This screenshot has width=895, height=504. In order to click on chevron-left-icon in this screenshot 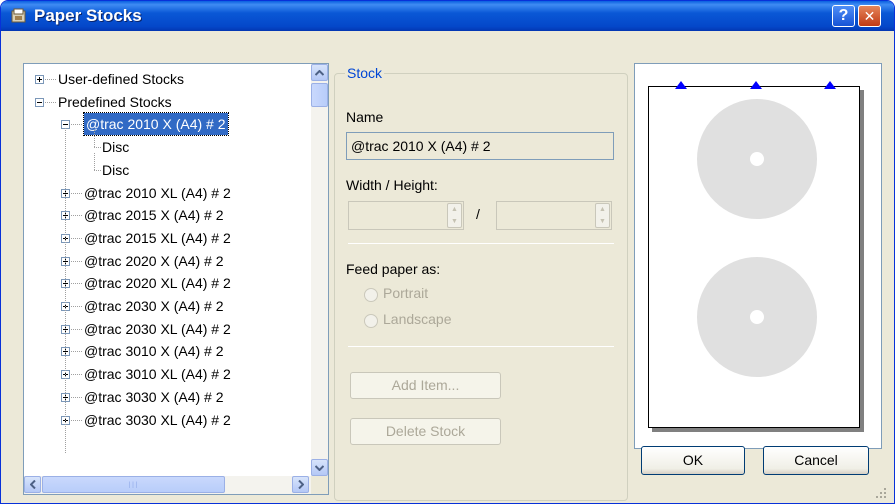, I will do `click(32, 484)`.